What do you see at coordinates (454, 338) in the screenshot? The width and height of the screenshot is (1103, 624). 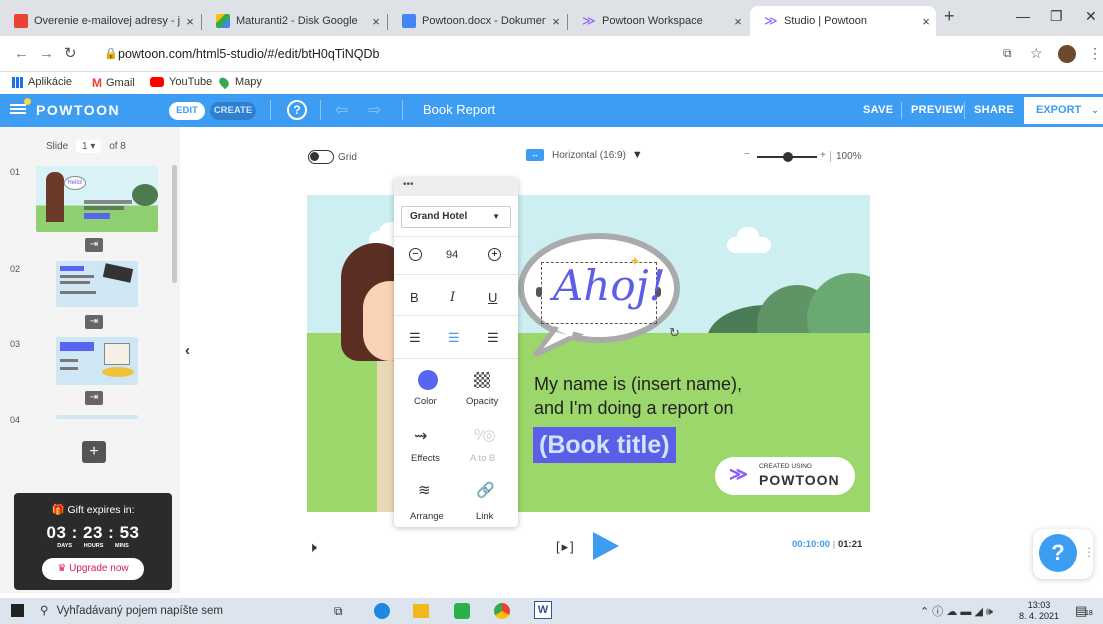 I see `align-center-icon: ☰` at bounding box center [454, 338].